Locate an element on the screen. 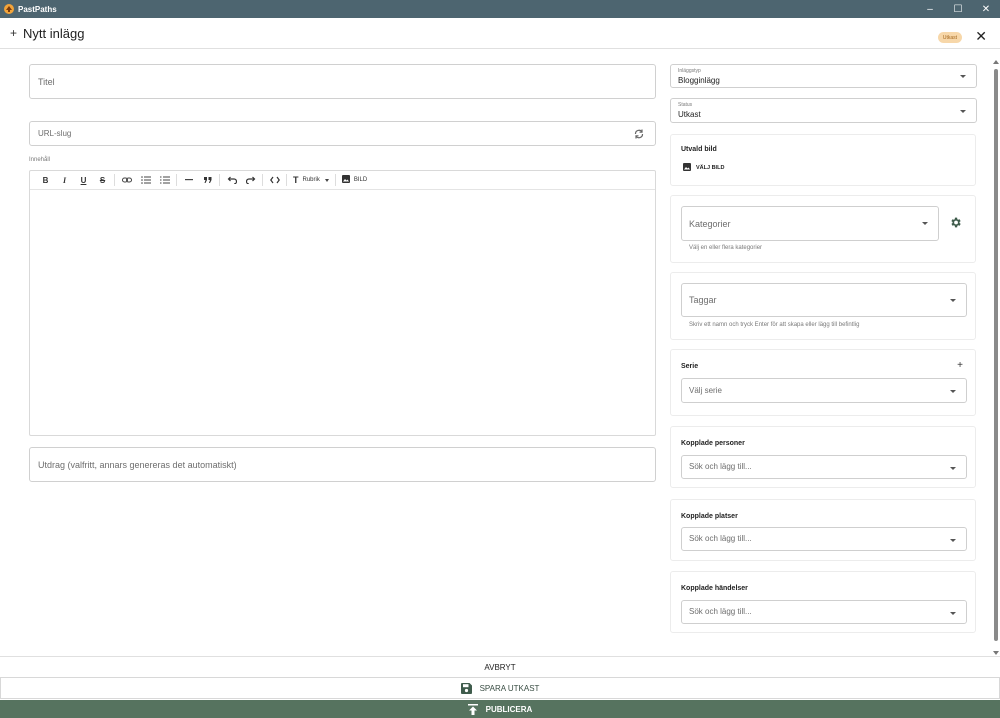  status-badge: Utkast is located at coordinates (949, 37).